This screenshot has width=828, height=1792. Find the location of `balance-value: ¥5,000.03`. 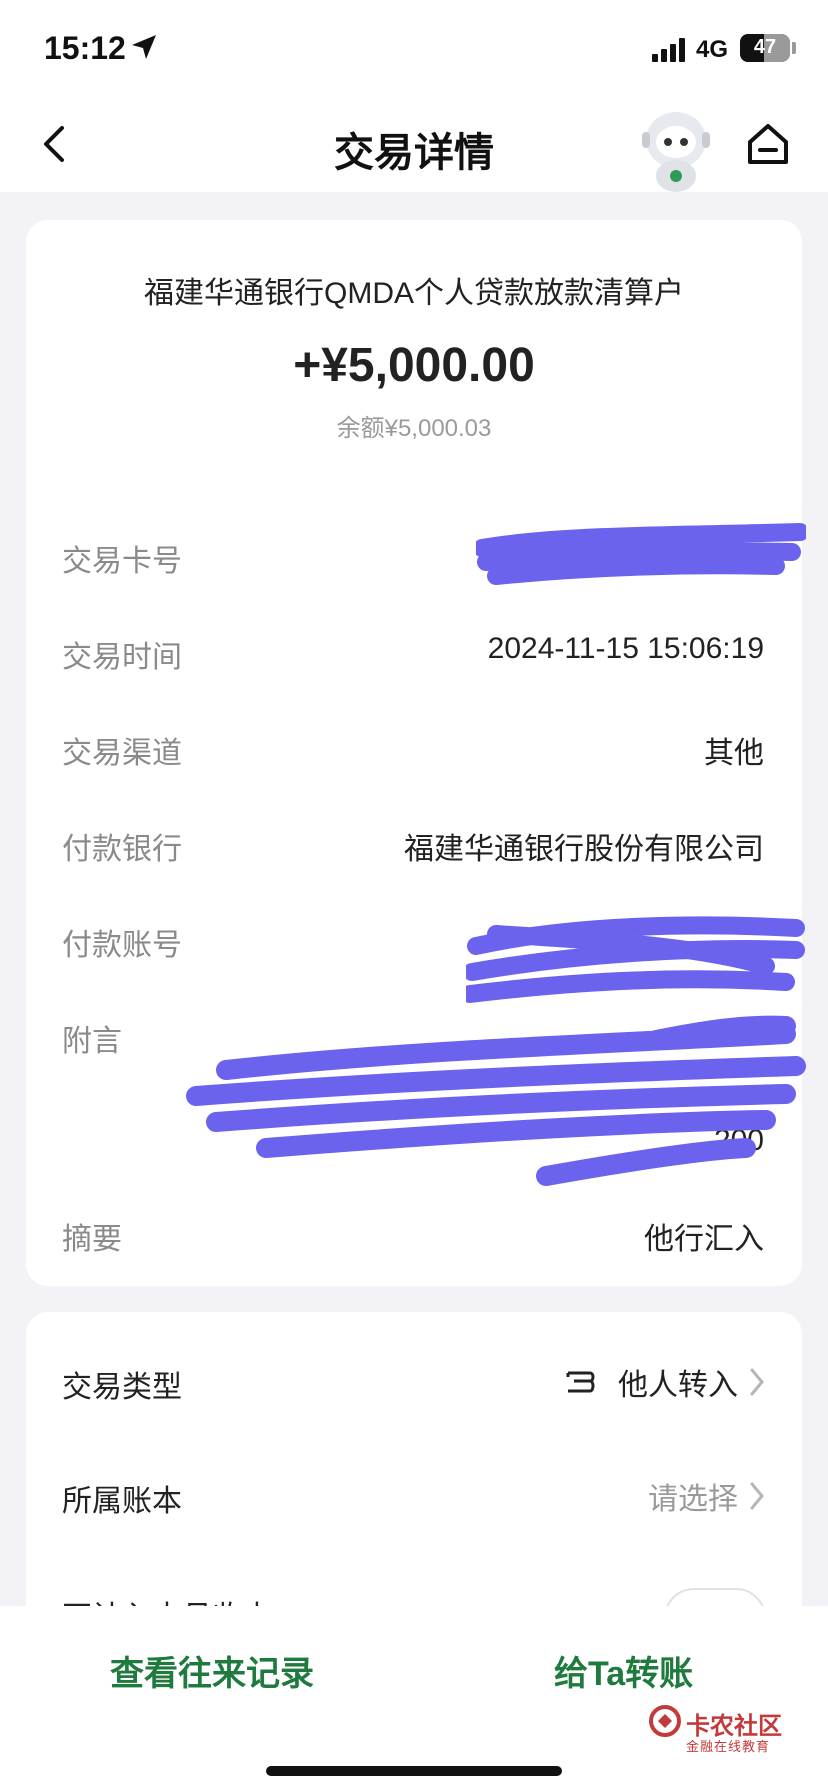

balance-value: ¥5,000.03 is located at coordinates (438, 428).